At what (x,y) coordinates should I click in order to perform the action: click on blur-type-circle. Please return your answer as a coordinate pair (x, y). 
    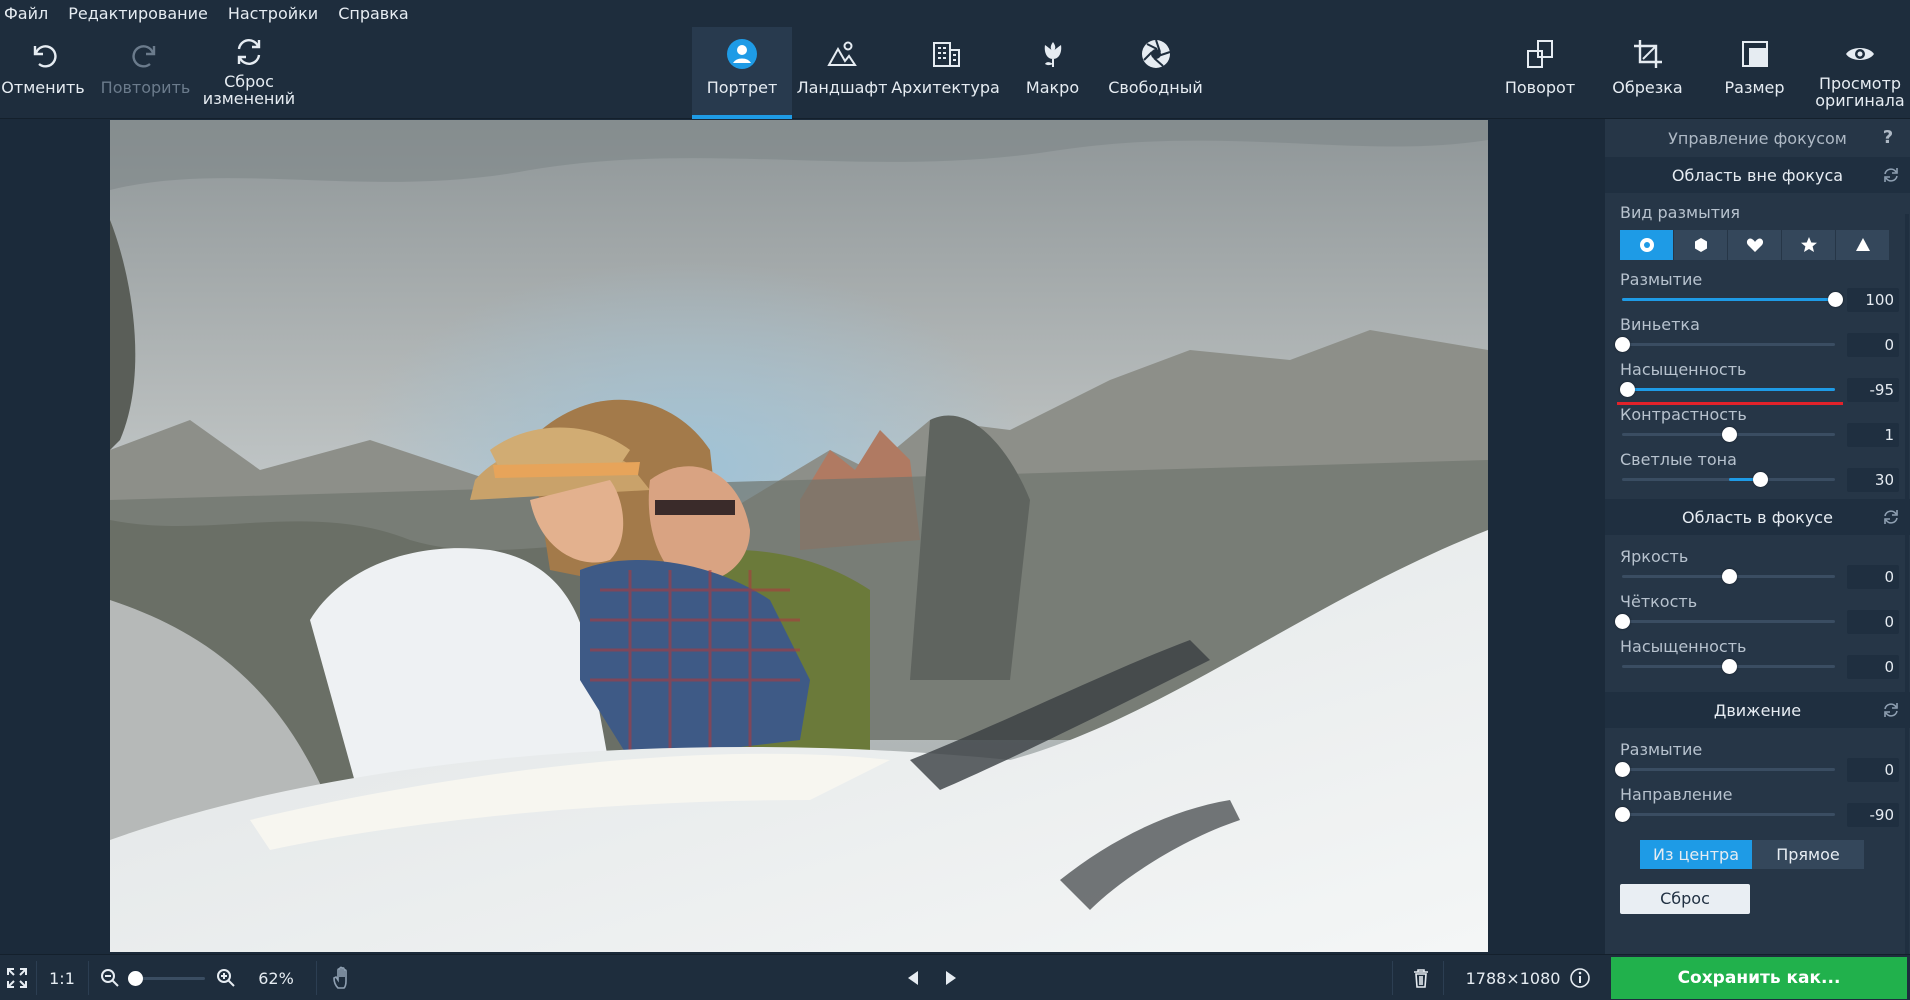
    Looking at the image, I should click on (1647, 245).